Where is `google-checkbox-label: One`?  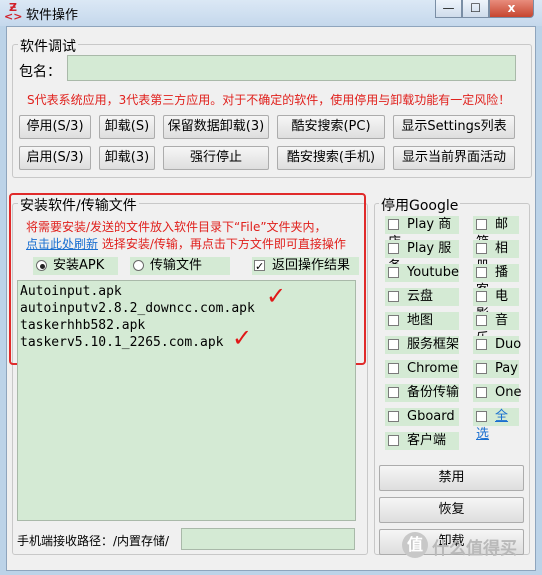
google-checkbox-label: One is located at coordinates (508, 392).